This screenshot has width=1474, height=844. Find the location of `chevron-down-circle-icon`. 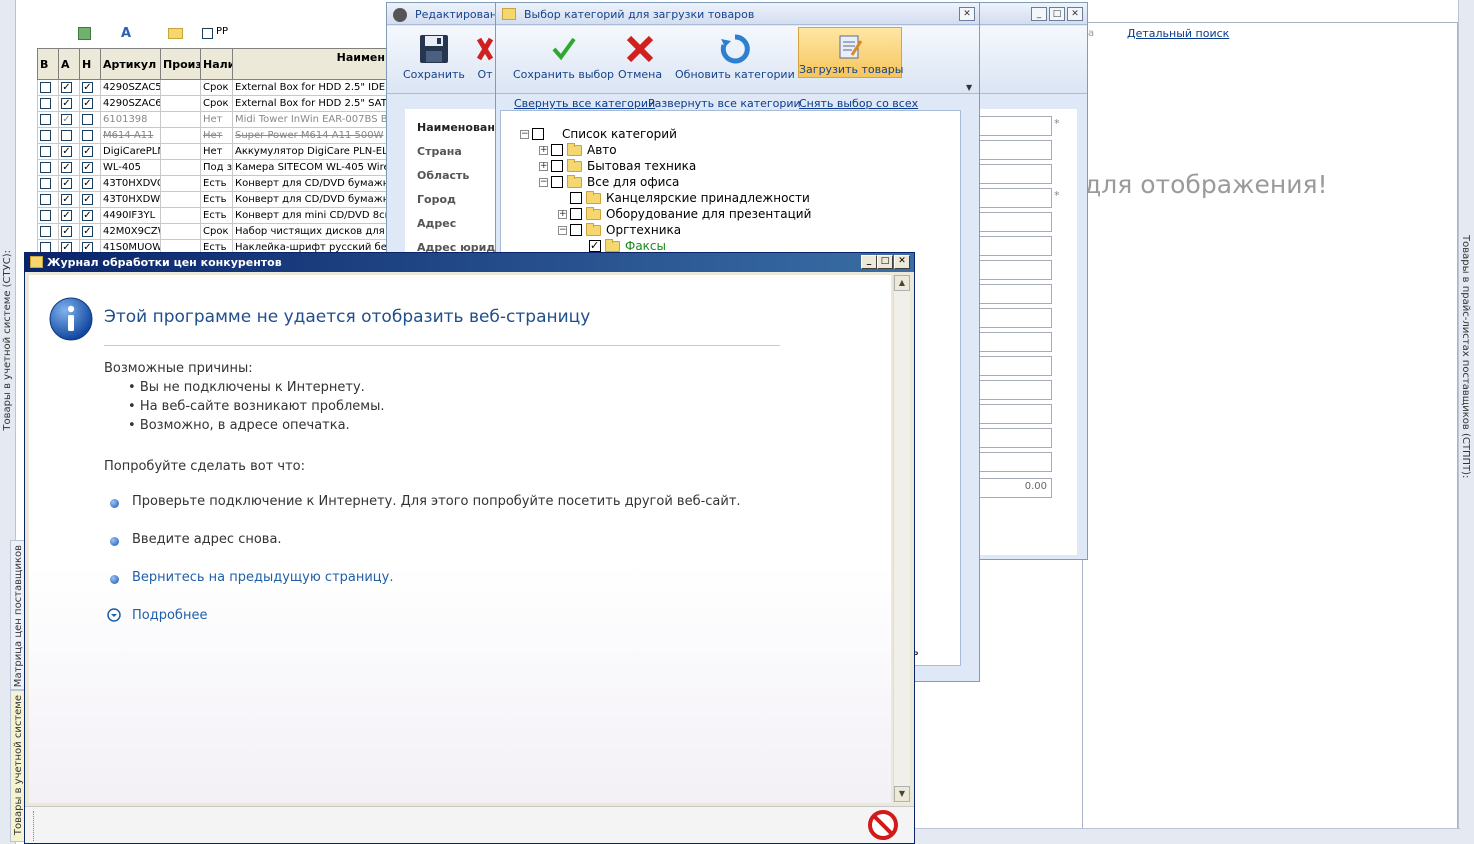

chevron-down-circle-icon is located at coordinates (114, 615).